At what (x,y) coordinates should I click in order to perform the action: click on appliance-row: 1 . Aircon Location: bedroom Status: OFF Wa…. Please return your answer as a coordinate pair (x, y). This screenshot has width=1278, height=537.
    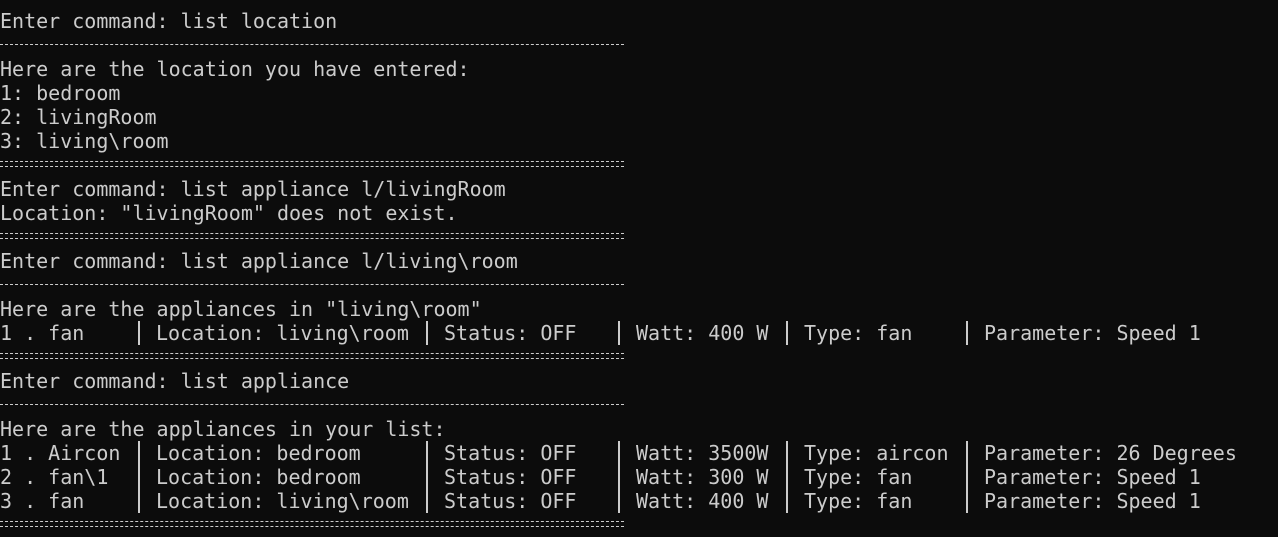
    Looking at the image, I should click on (639, 453).